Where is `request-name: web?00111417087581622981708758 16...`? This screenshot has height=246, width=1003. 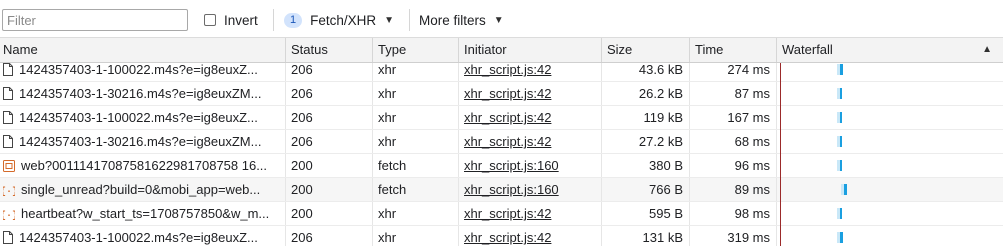 request-name: web?00111417087581622981708758 16... is located at coordinates (144, 165).